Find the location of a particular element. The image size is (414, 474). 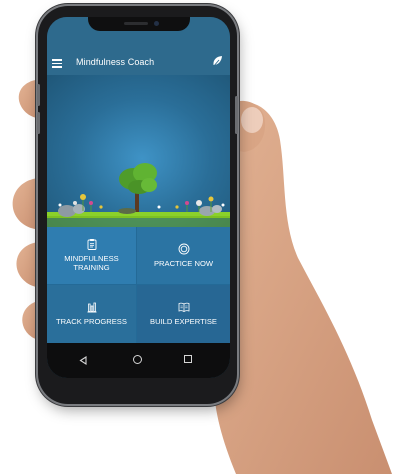

track-progress-tile: TRACK PROGRESS is located at coordinates (92, 314).